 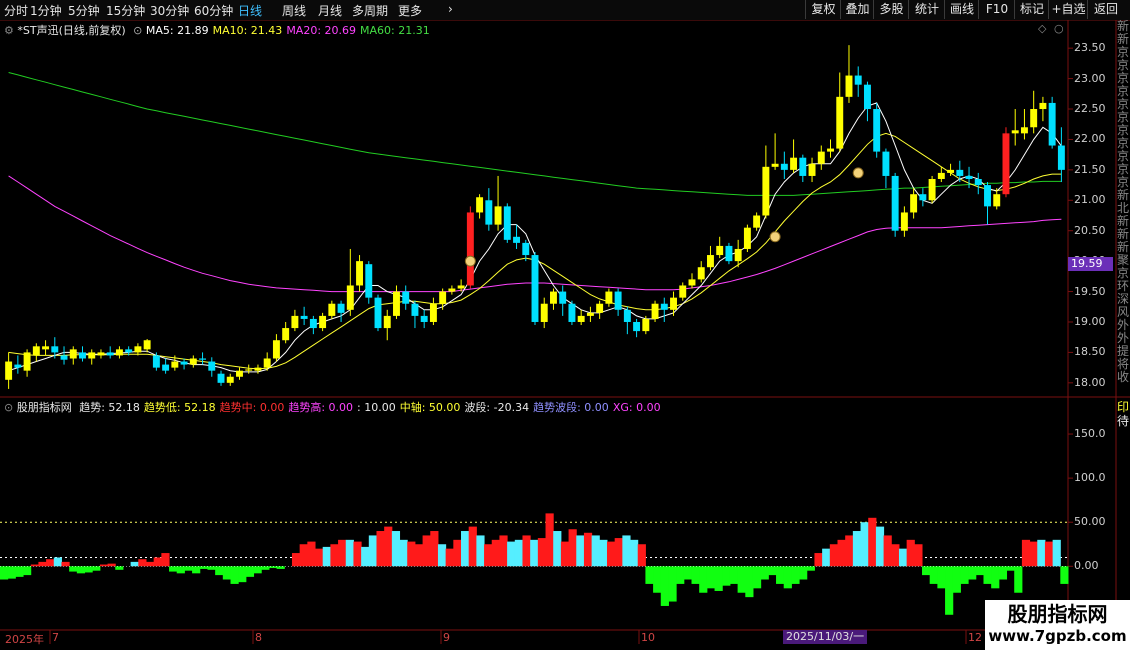 I want to click on right-info-strip: 新新京京京京京京京京京京京新北新新新聚京环深风外外提将收, so click(x=1123, y=210).